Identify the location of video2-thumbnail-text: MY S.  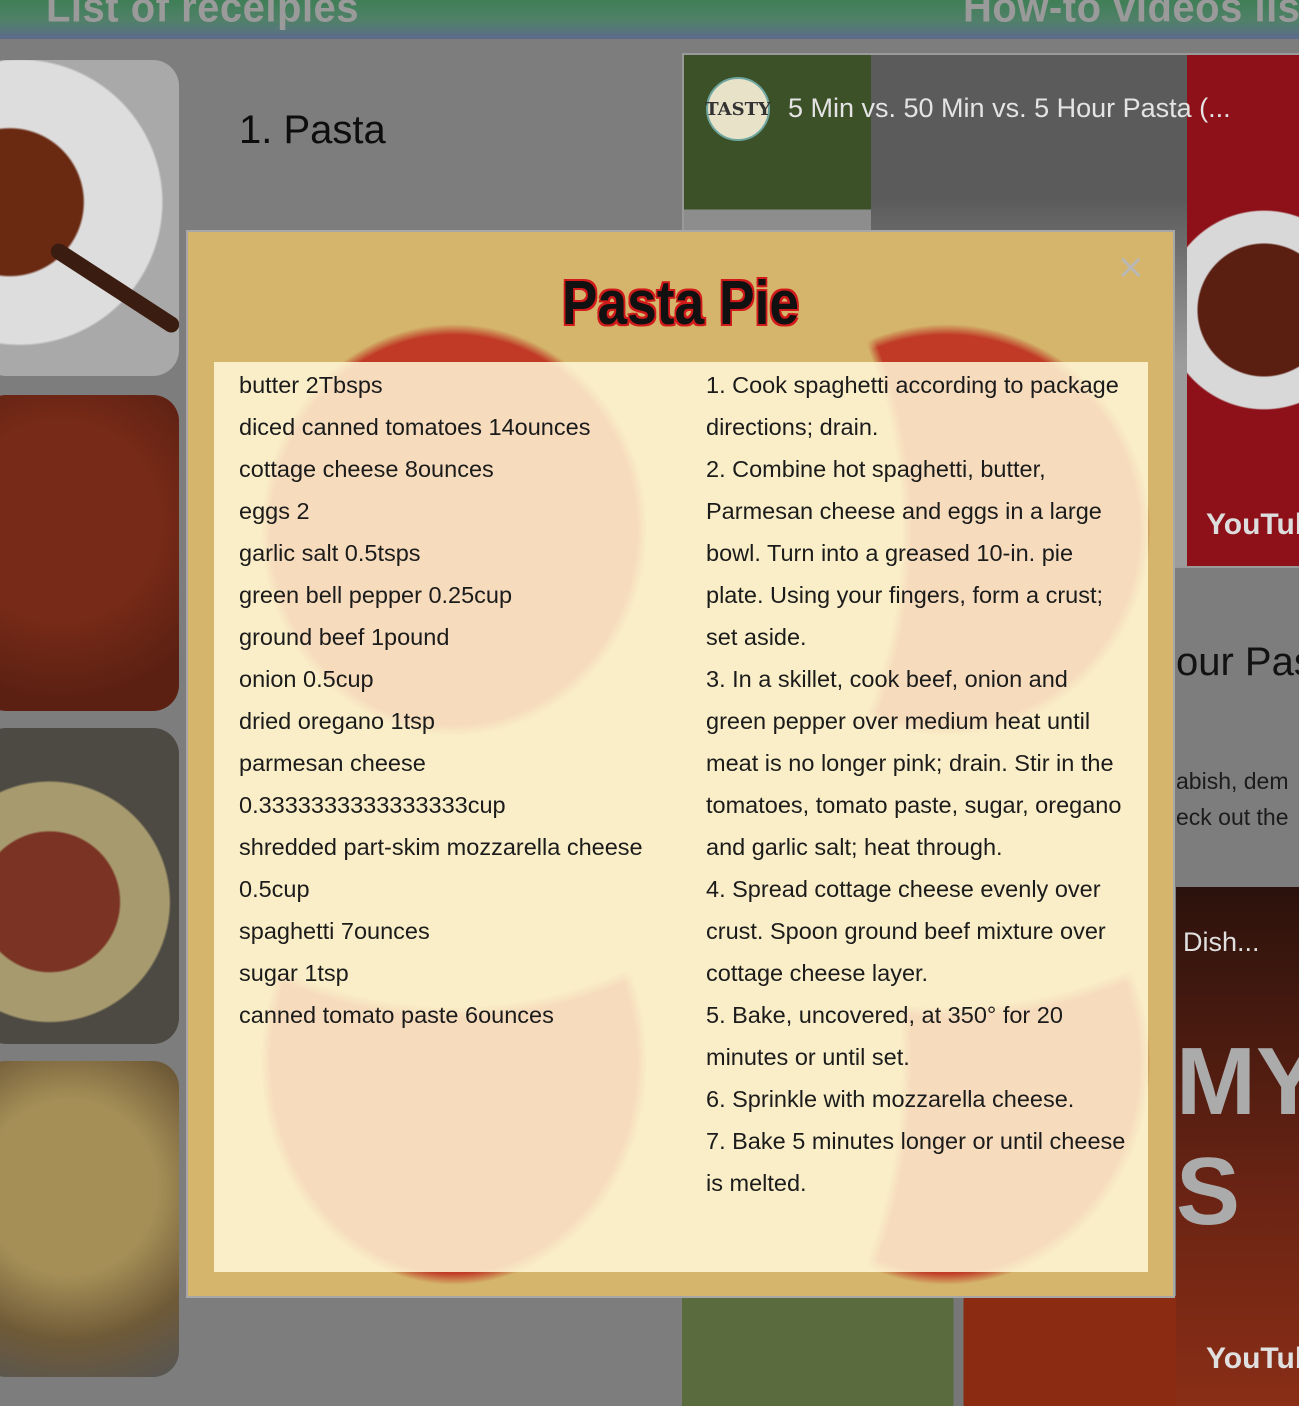
(1237, 1136).